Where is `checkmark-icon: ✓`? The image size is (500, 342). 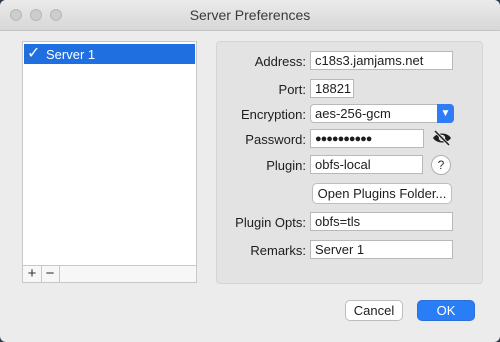 checkmark-icon: ✓ is located at coordinates (34, 53).